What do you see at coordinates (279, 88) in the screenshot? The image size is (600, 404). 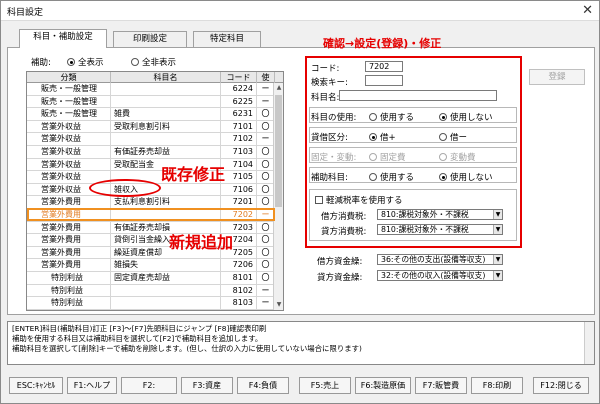 I see `scroll-up-icon: ▲` at bounding box center [279, 88].